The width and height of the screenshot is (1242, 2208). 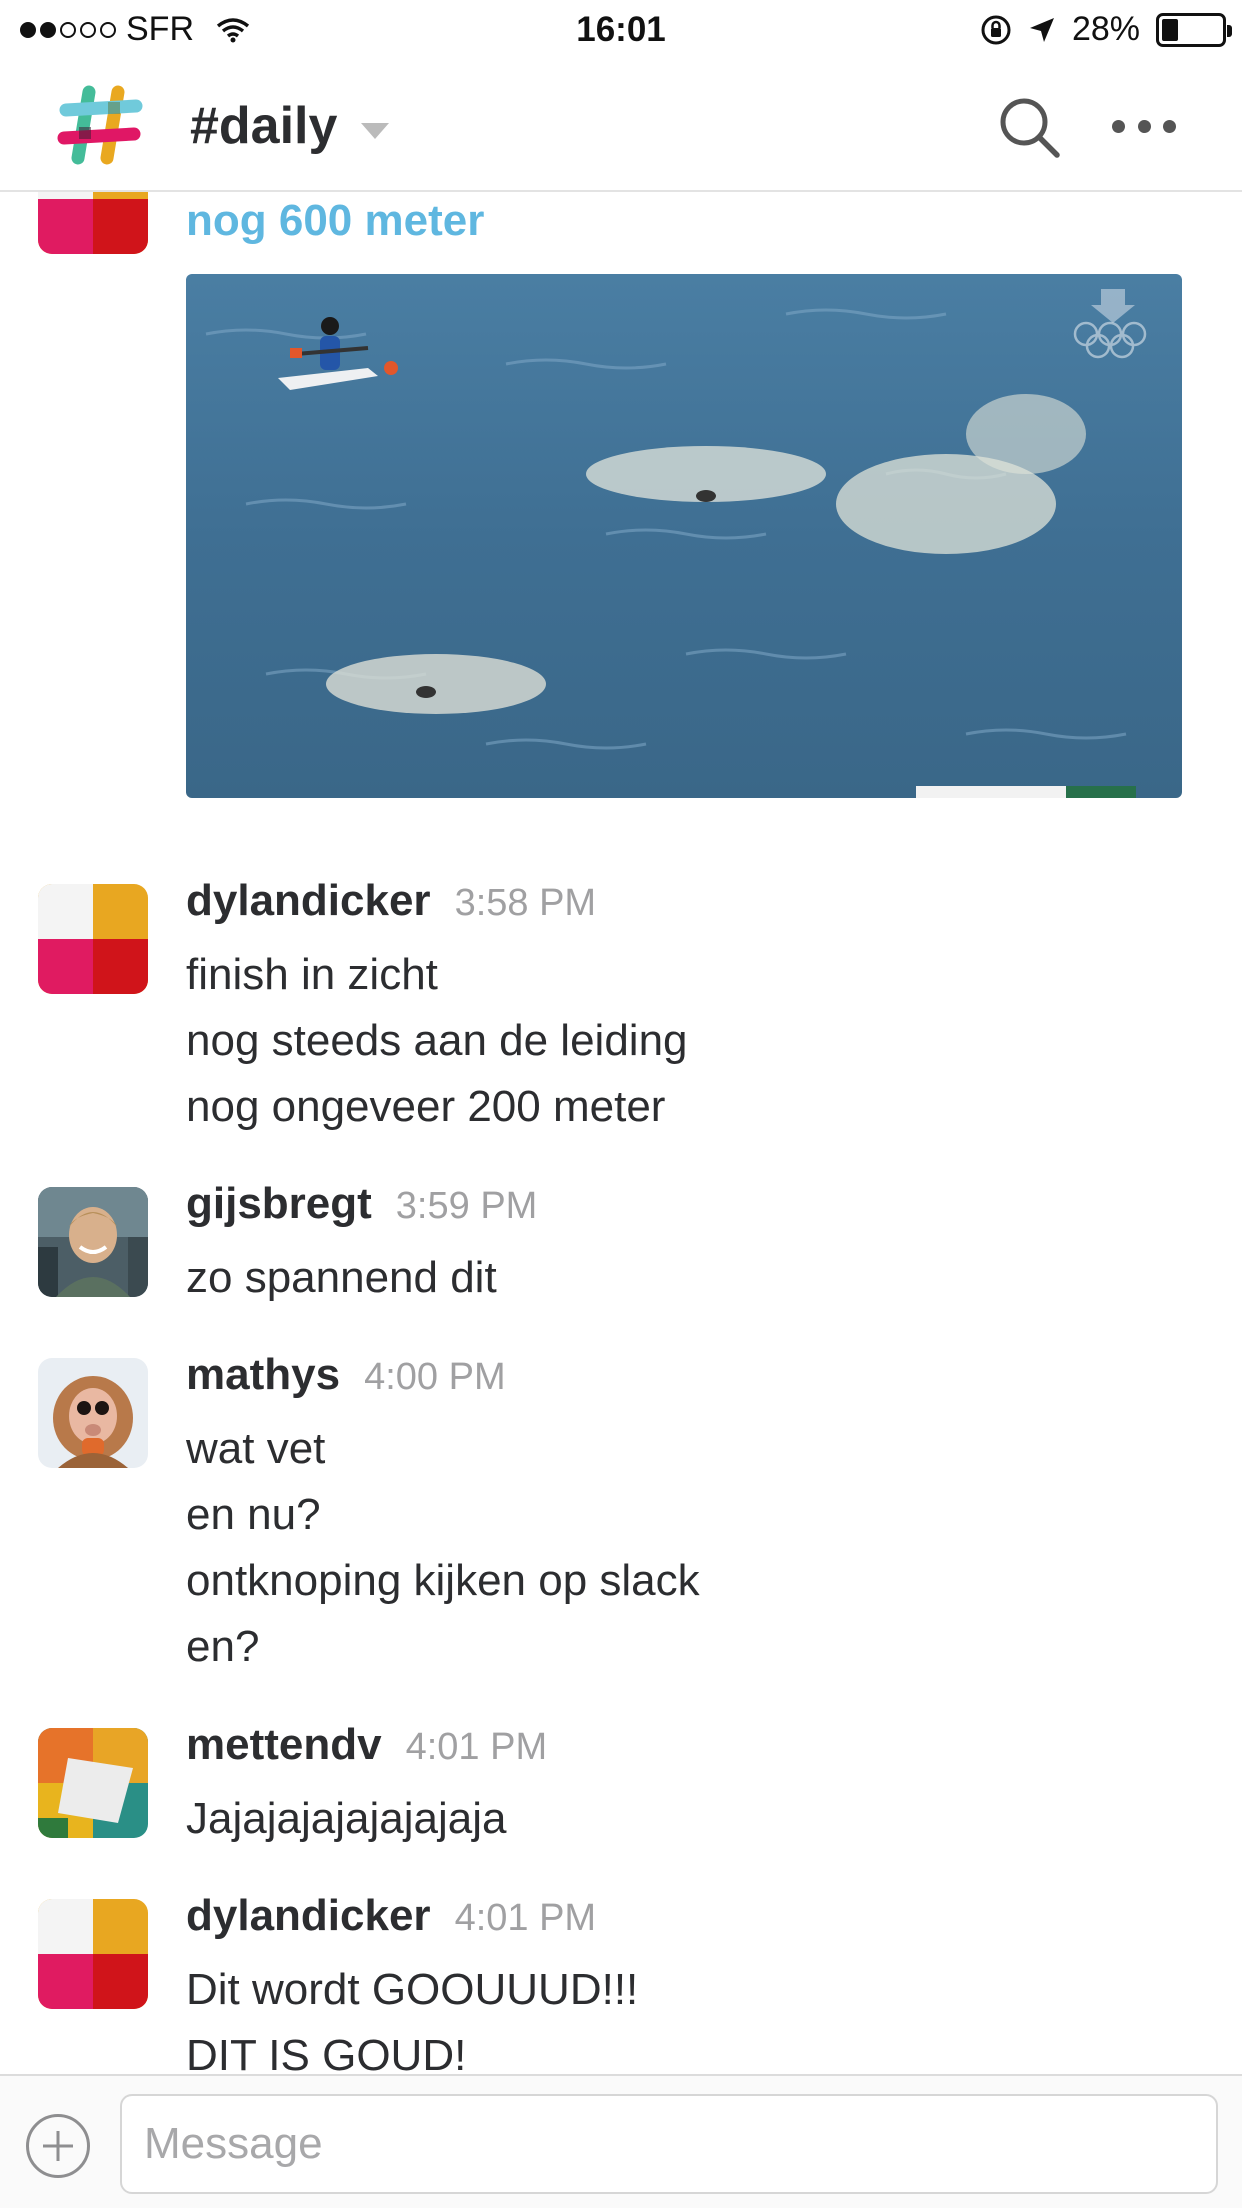 What do you see at coordinates (621, 127) in the screenshot?
I see `channel-header: #daily` at bounding box center [621, 127].